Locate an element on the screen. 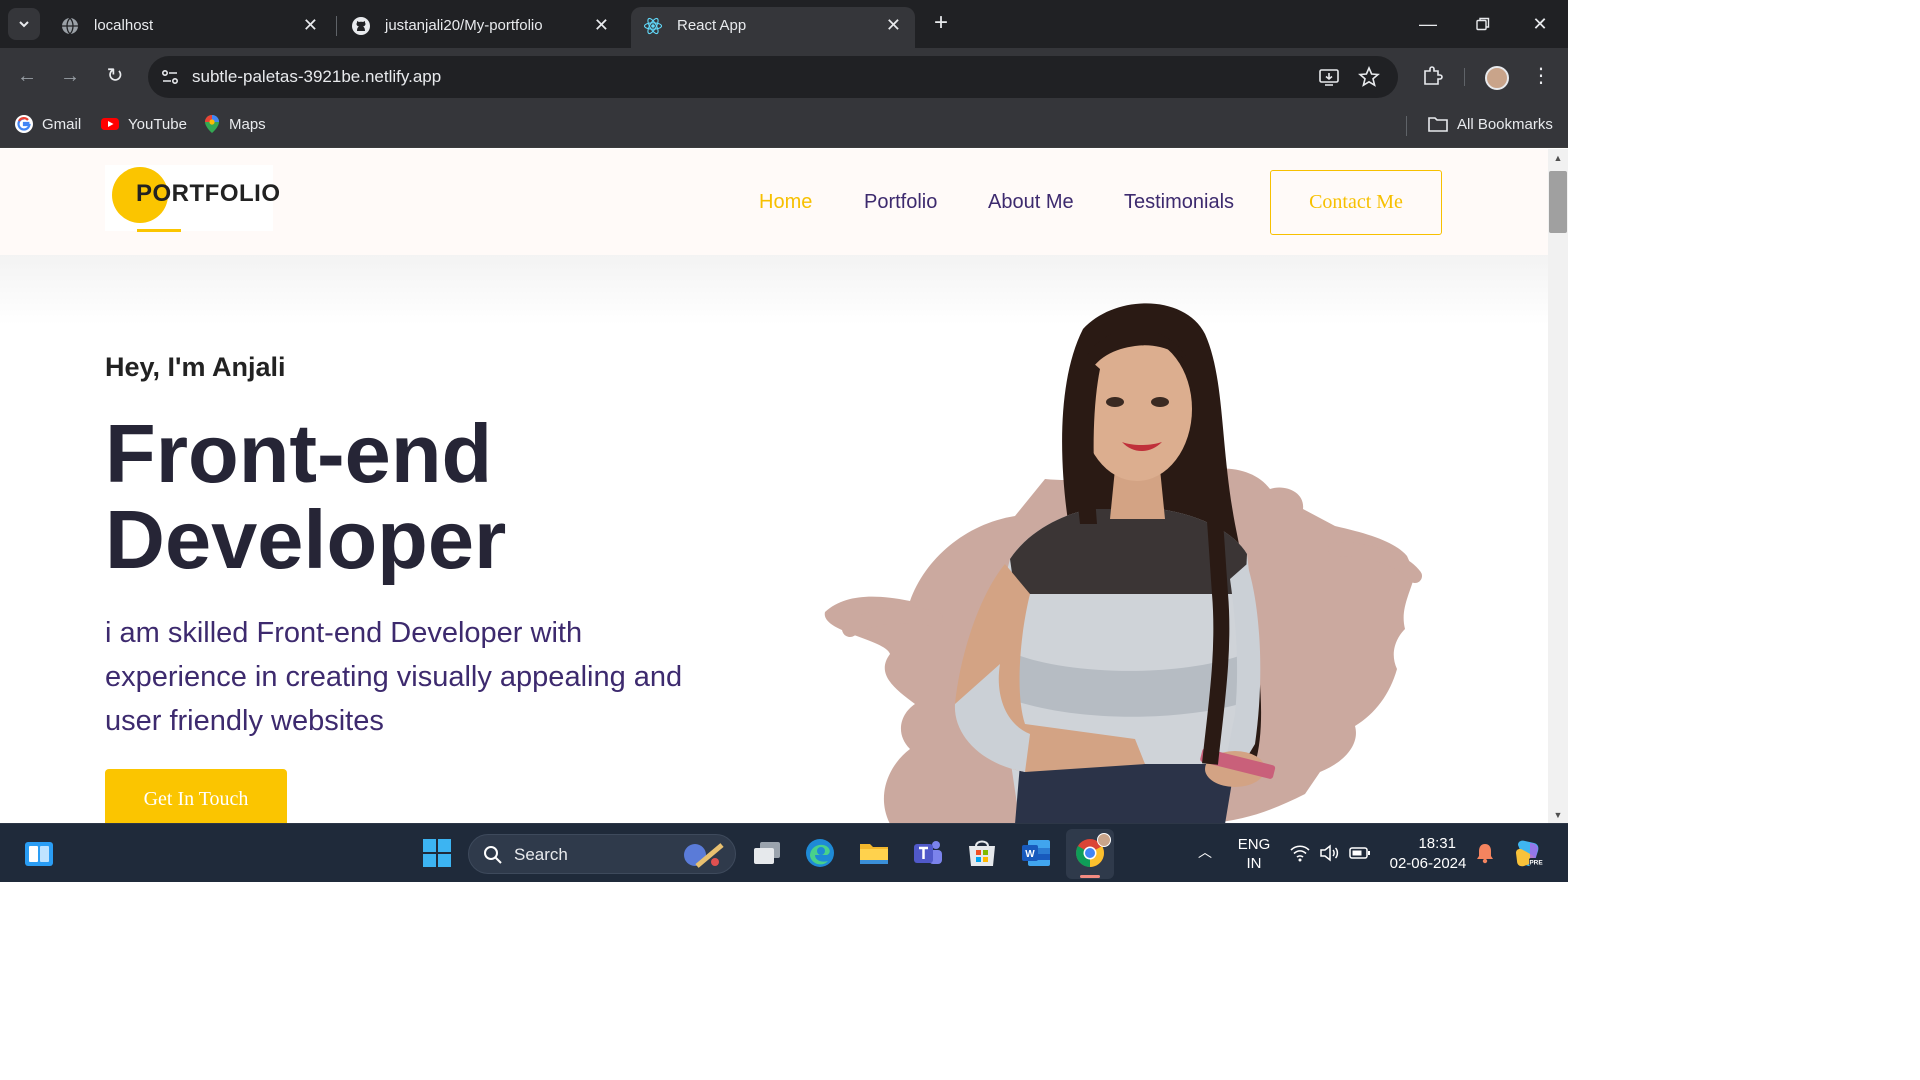 This screenshot has height=1080, width=1920. tab-react-app: React App ✕ is located at coordinates (773, 27).